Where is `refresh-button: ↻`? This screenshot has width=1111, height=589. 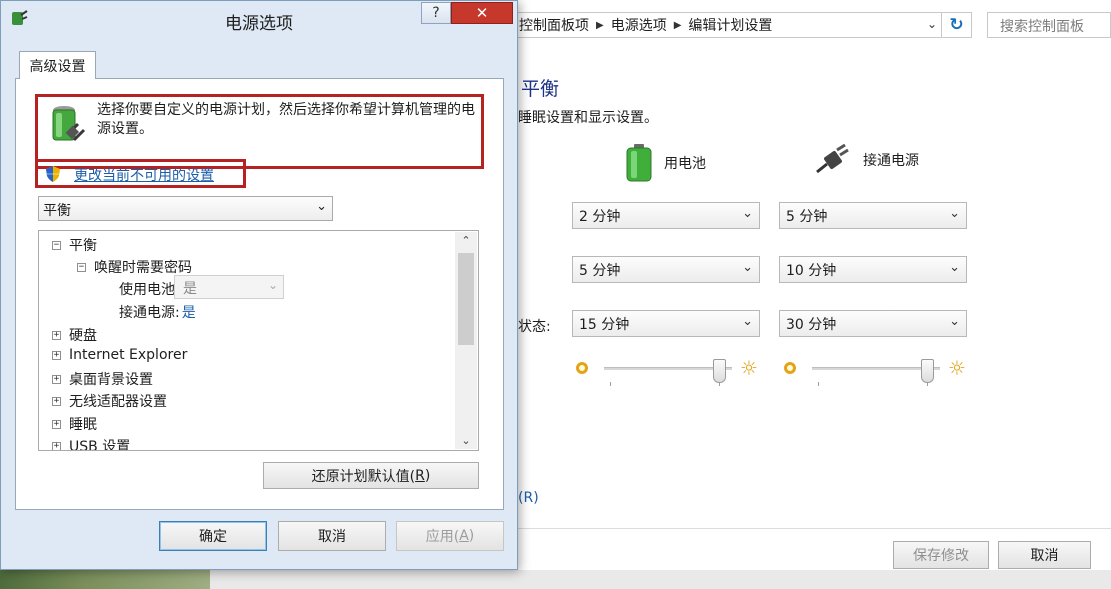 refresh-button: ↻ is located at coordinates (957, 25).